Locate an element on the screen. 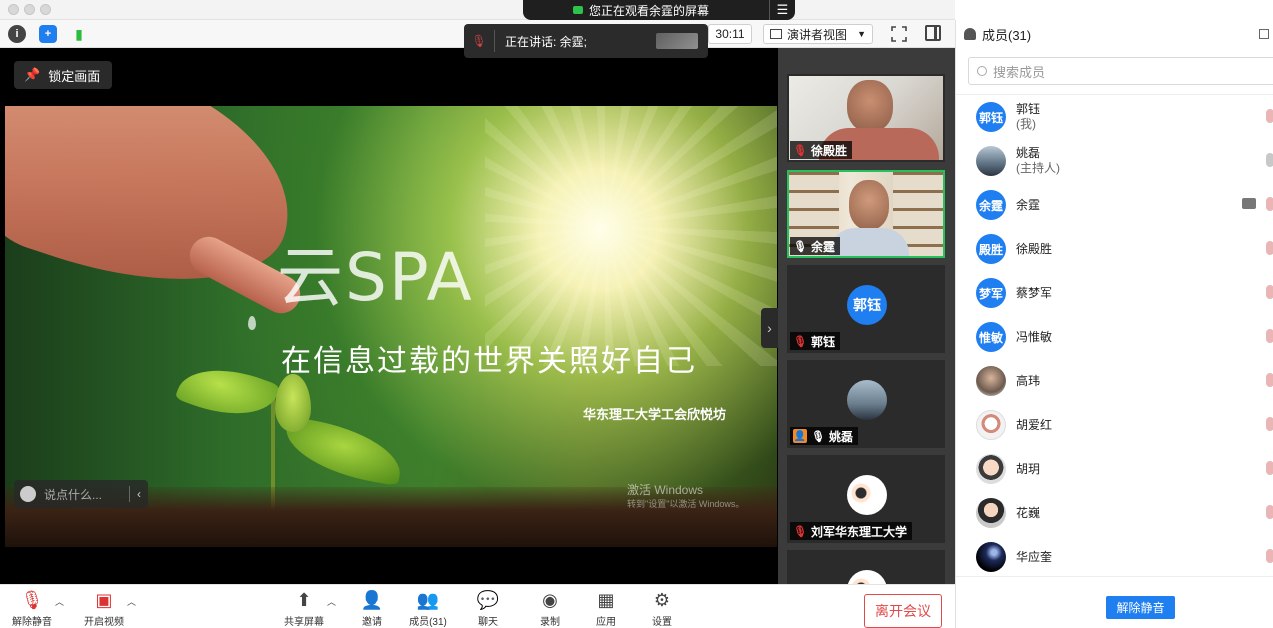  share-screen-icon: ⬆ is located at coordinates (304, 599).